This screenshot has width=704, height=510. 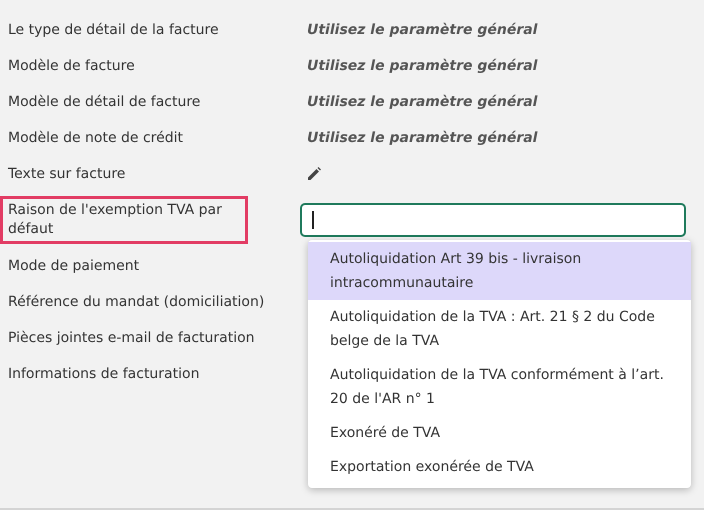 I want to click on field-label: Modèle de détail de facture, so click(x=104, y=102).